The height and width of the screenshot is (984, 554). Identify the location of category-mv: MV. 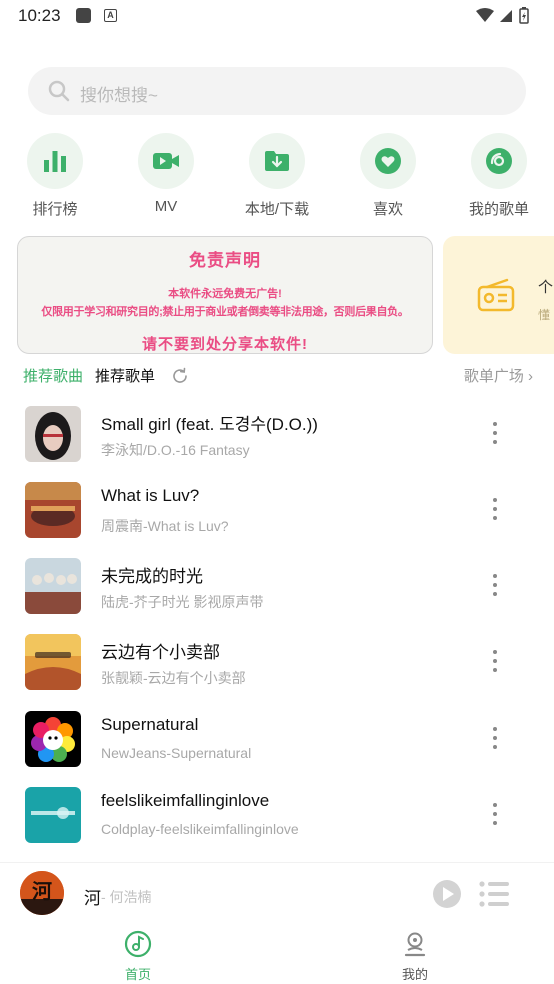
(166, 174).